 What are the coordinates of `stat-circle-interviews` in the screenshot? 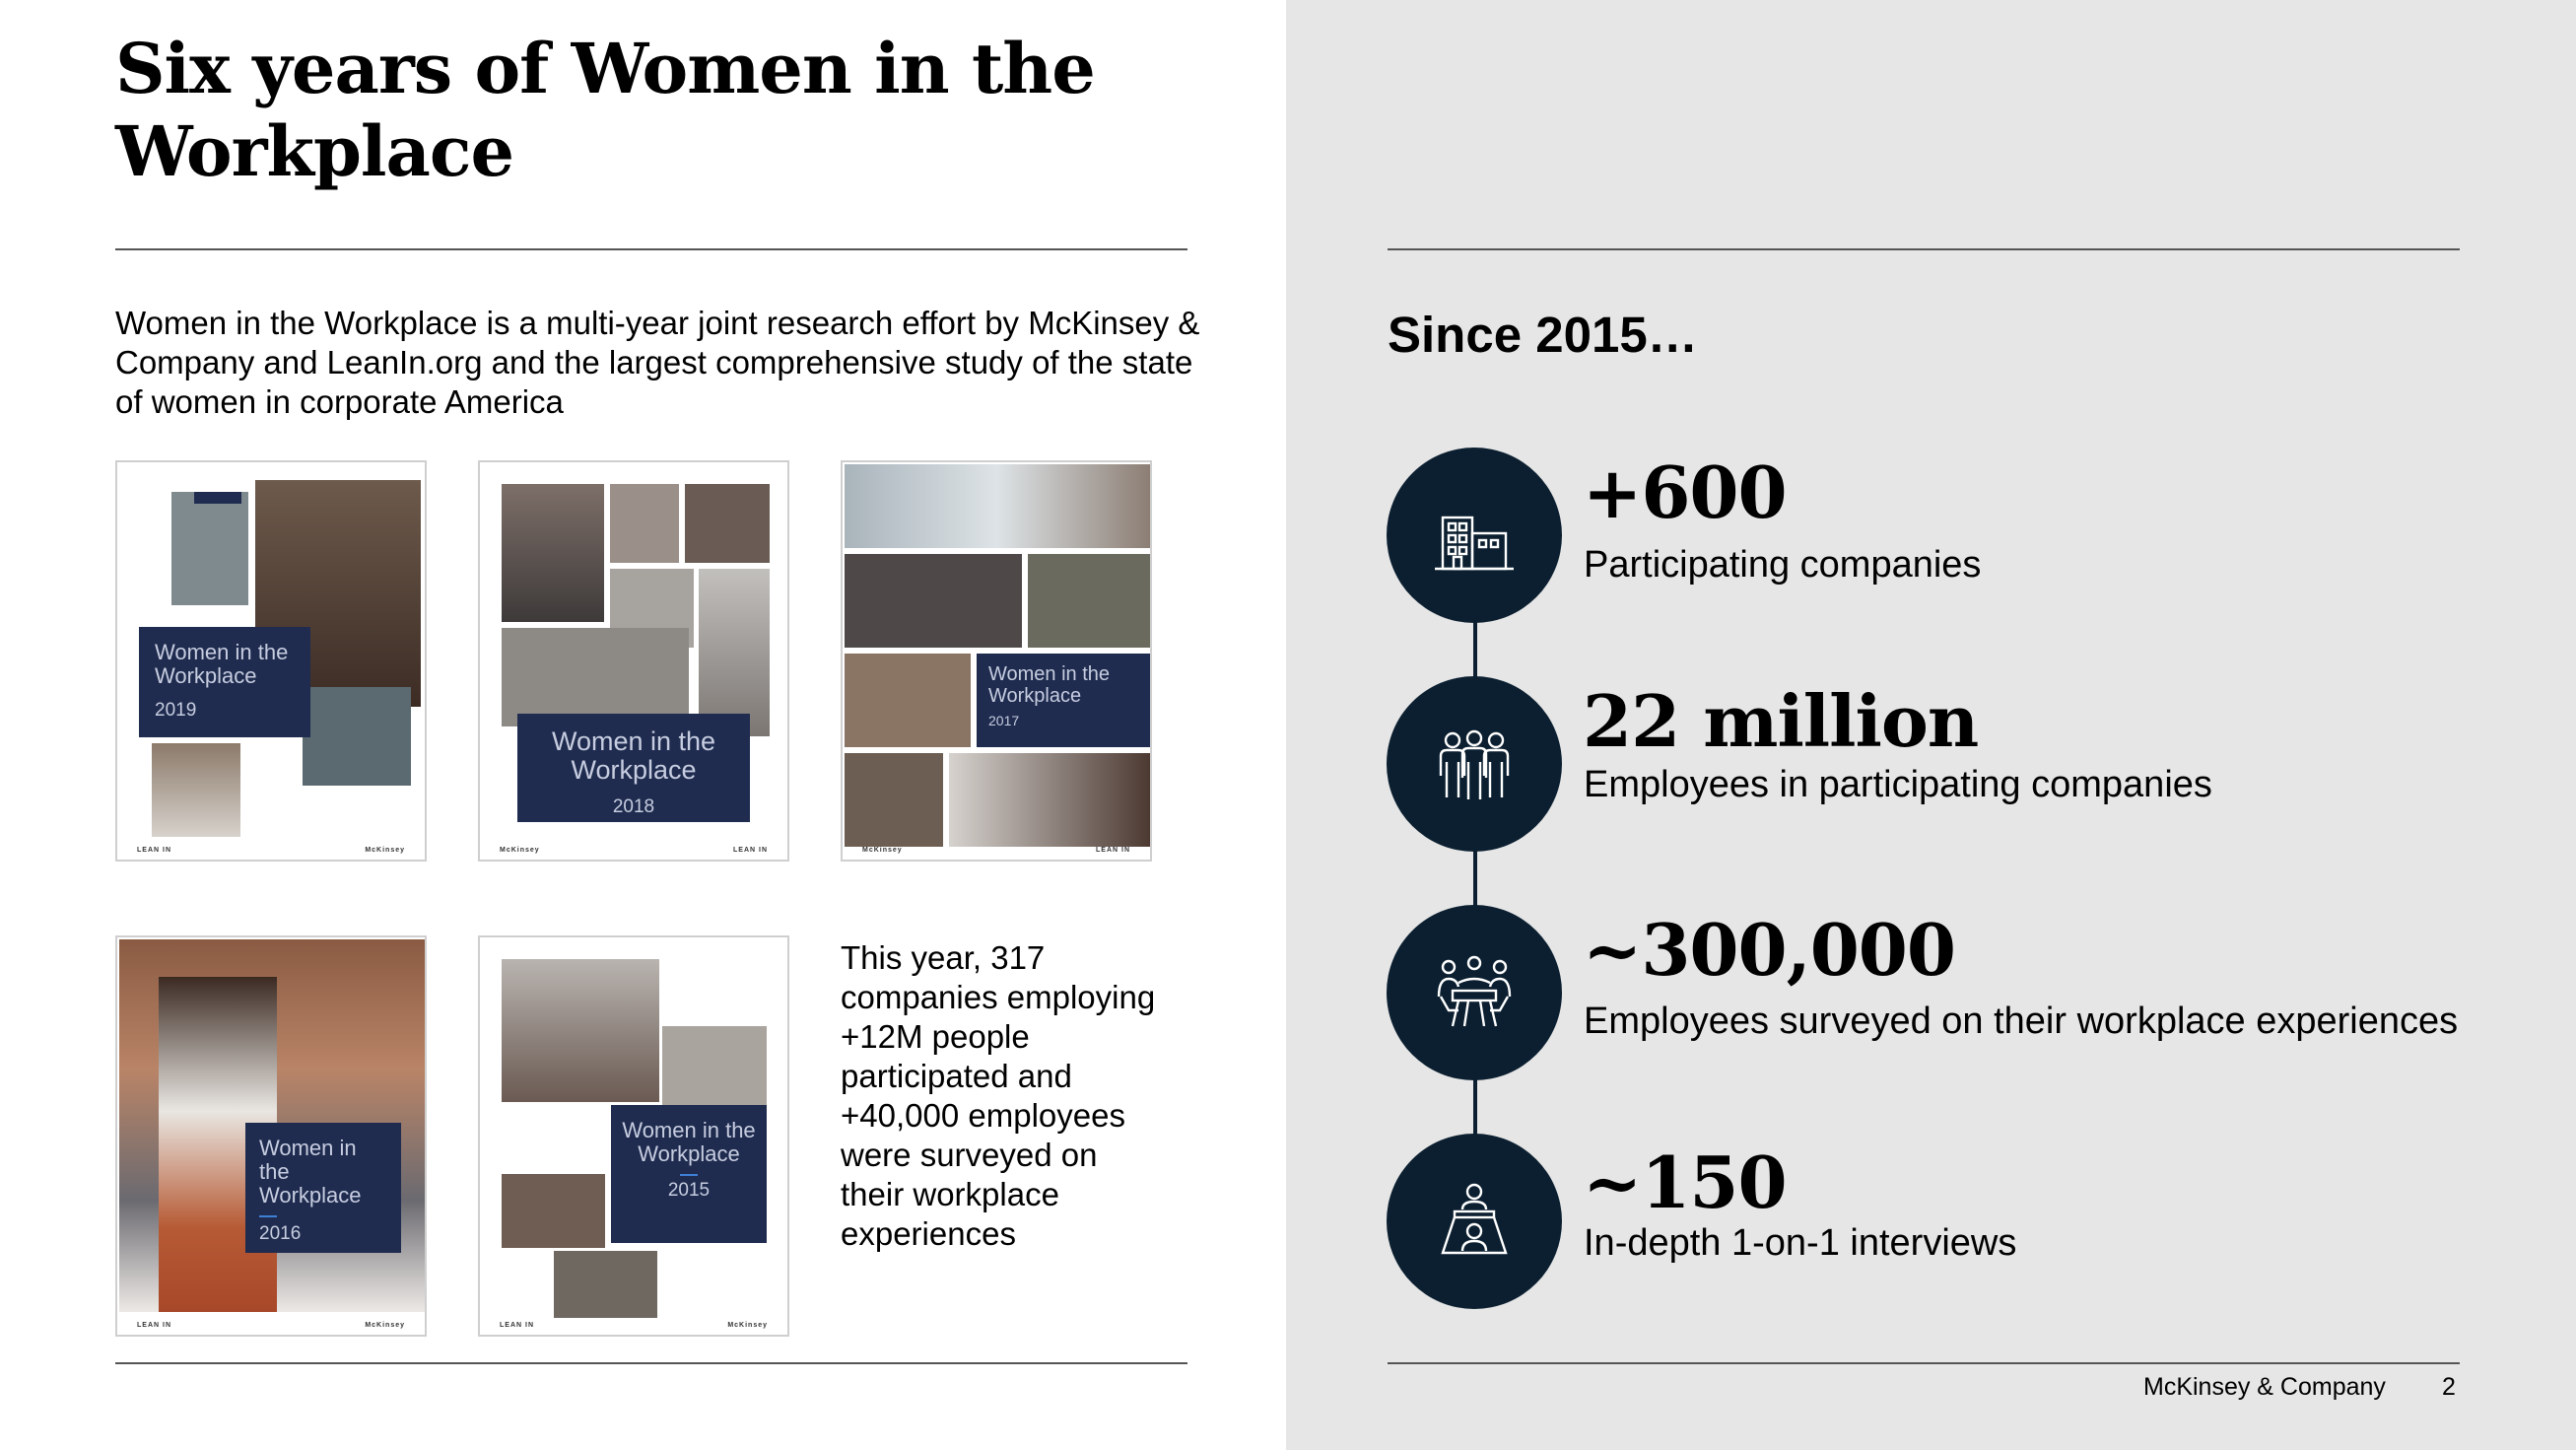 It's located at (1475, 1222).